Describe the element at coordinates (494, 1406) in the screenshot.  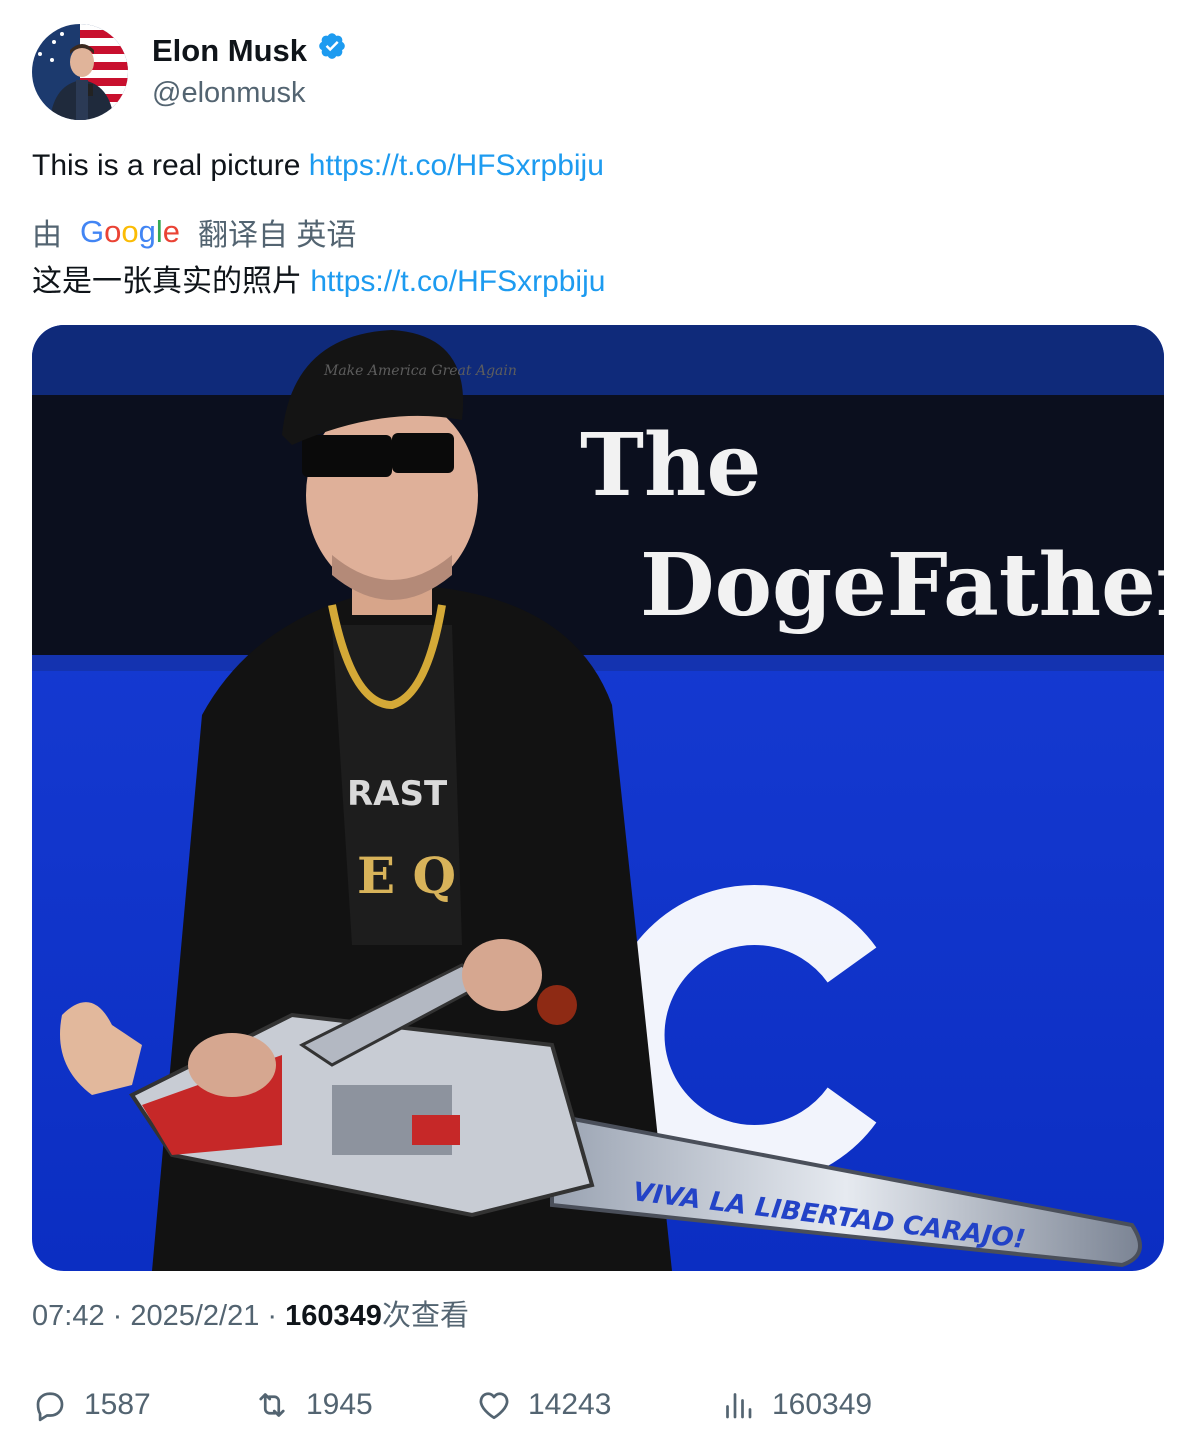
I see `heart-icon` at that location.